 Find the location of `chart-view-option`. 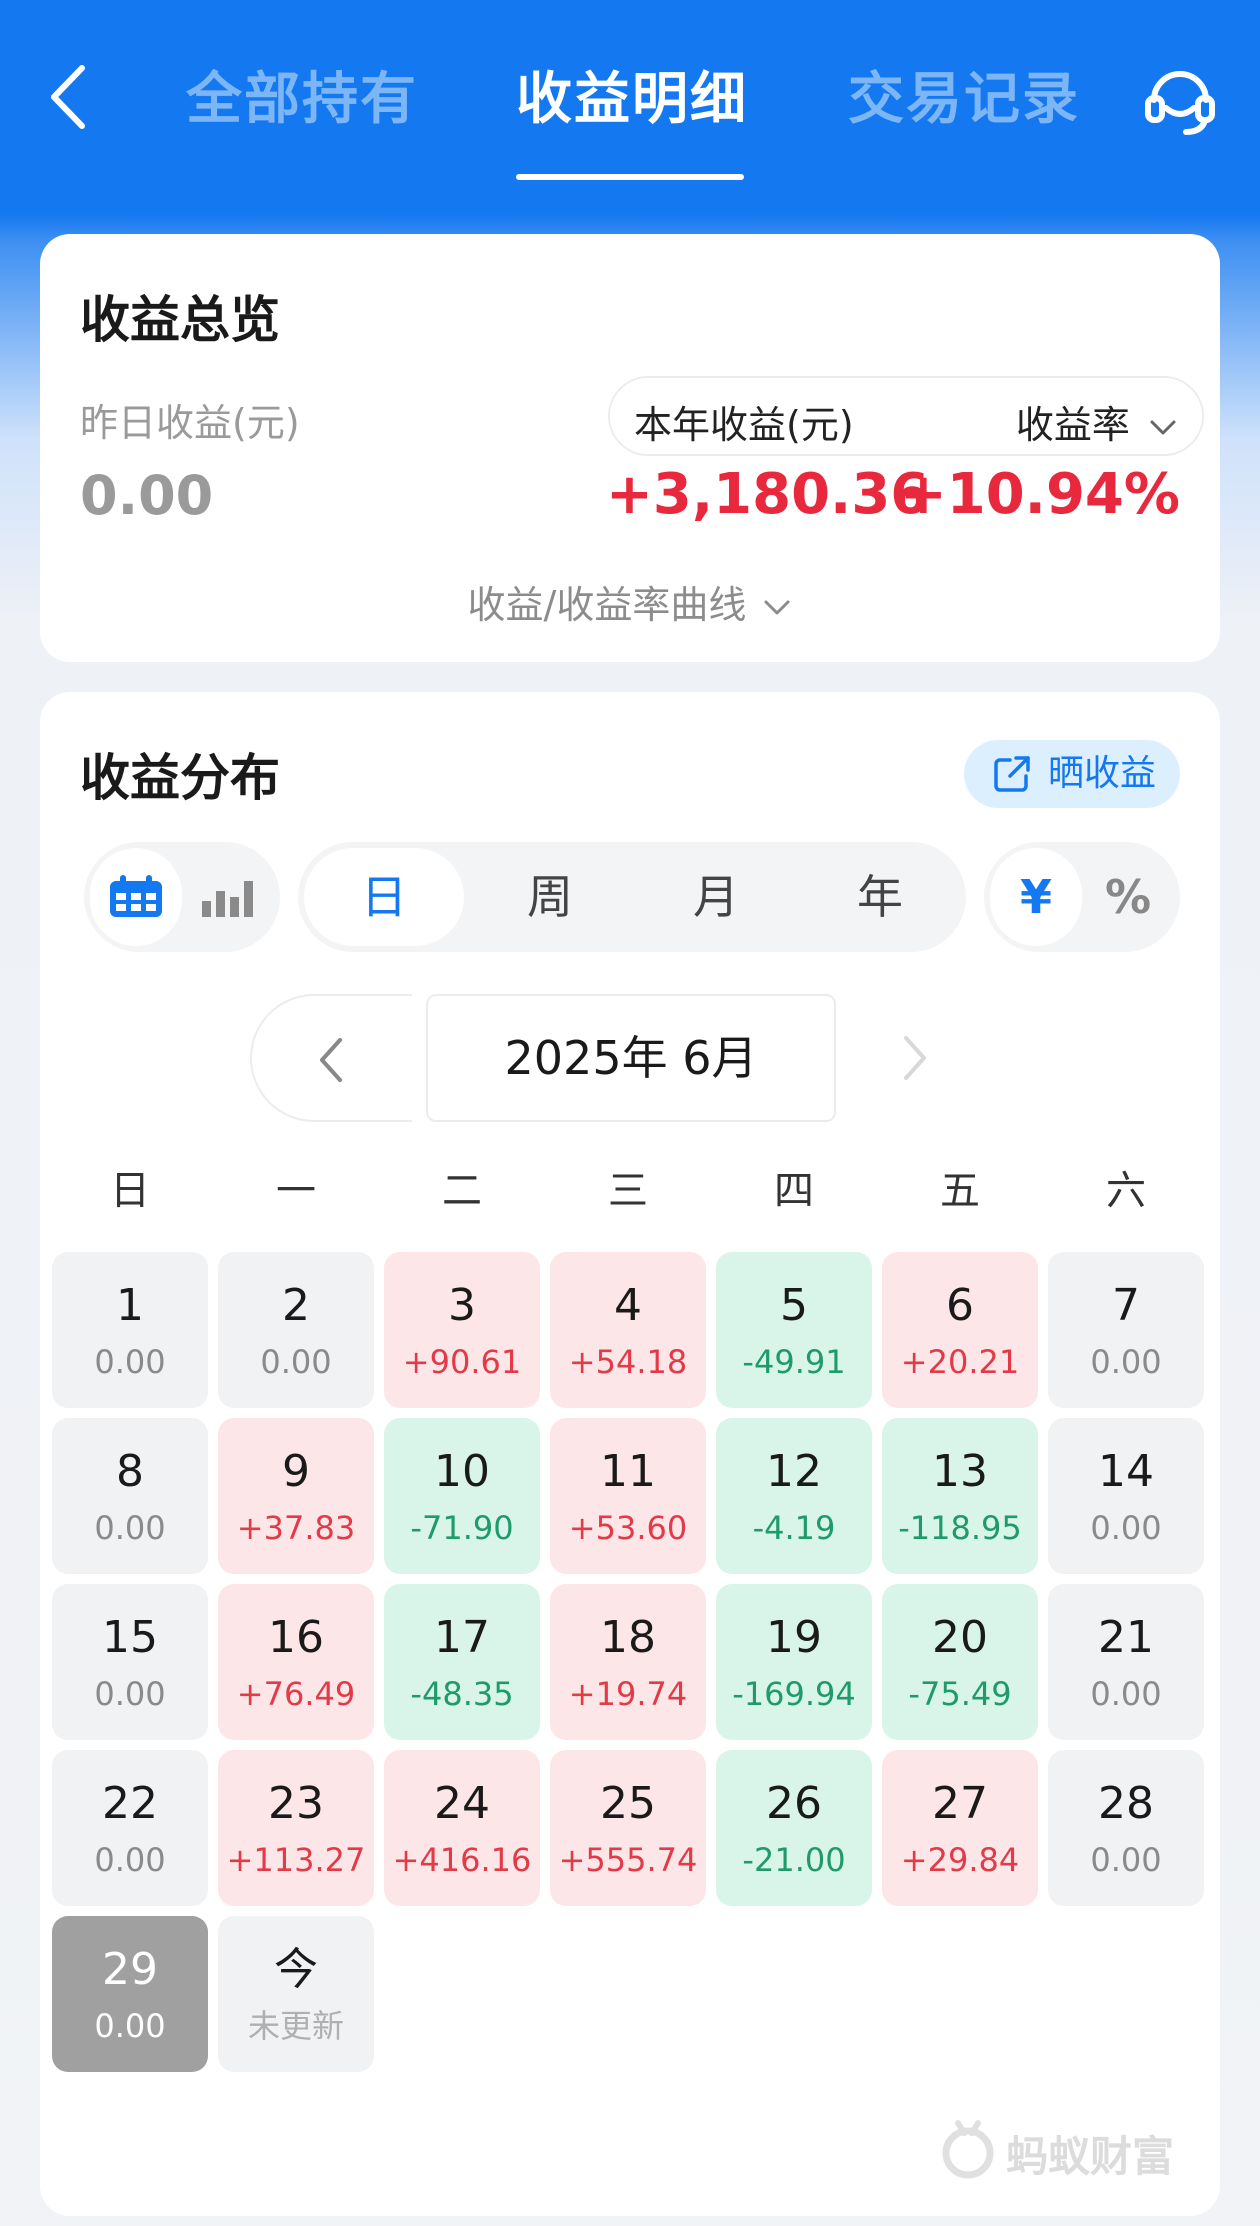

chart-view-option is located at coordinates (228, 897).